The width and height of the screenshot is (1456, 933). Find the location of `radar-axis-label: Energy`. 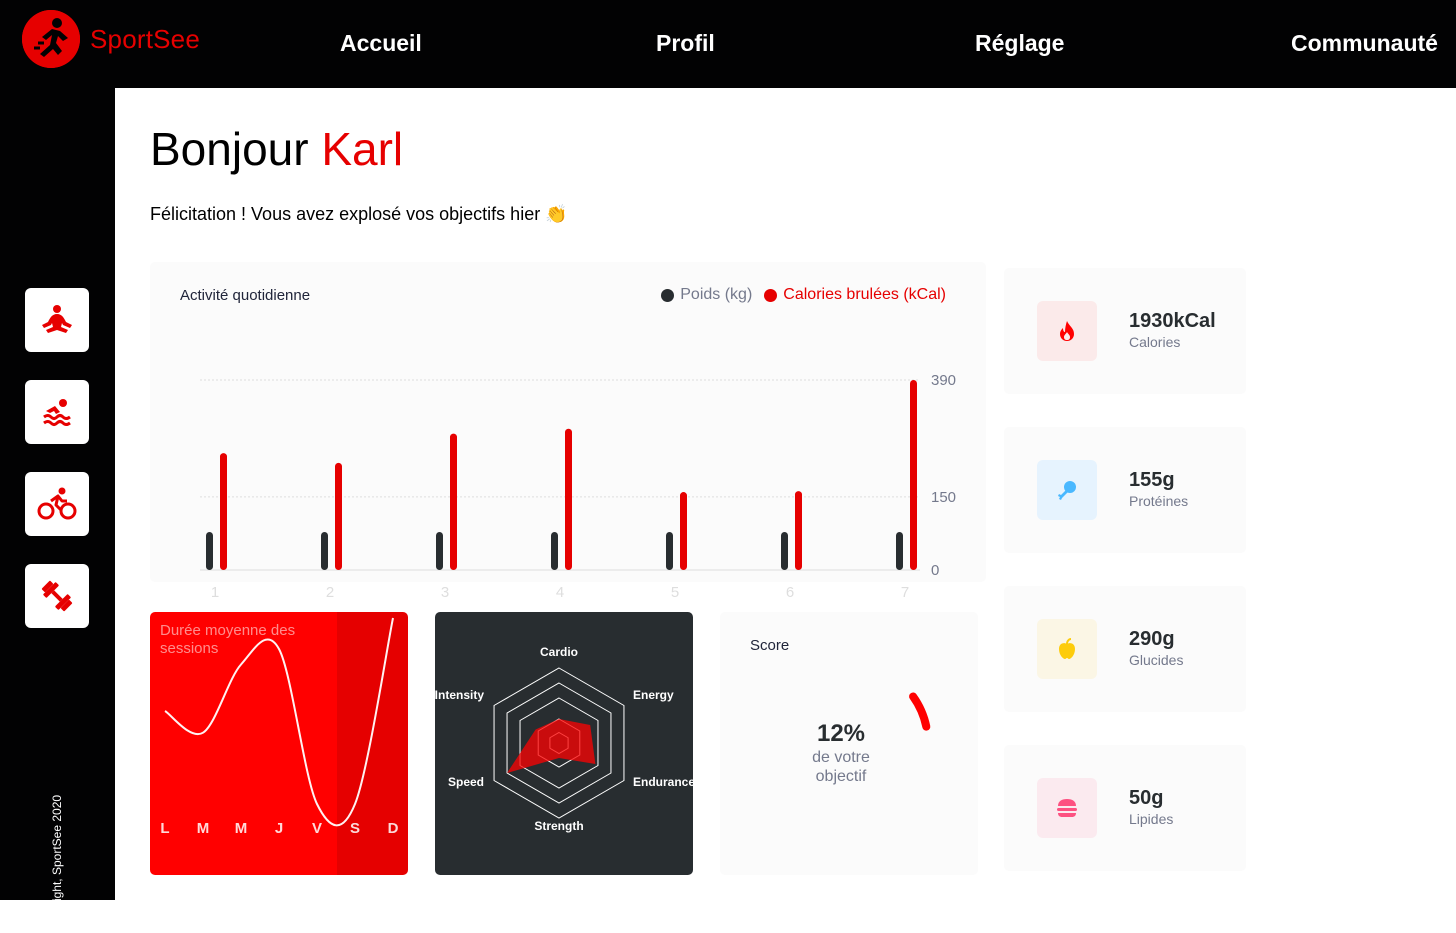

radar-axis-label: Energy is located at coordinates (653, 695).